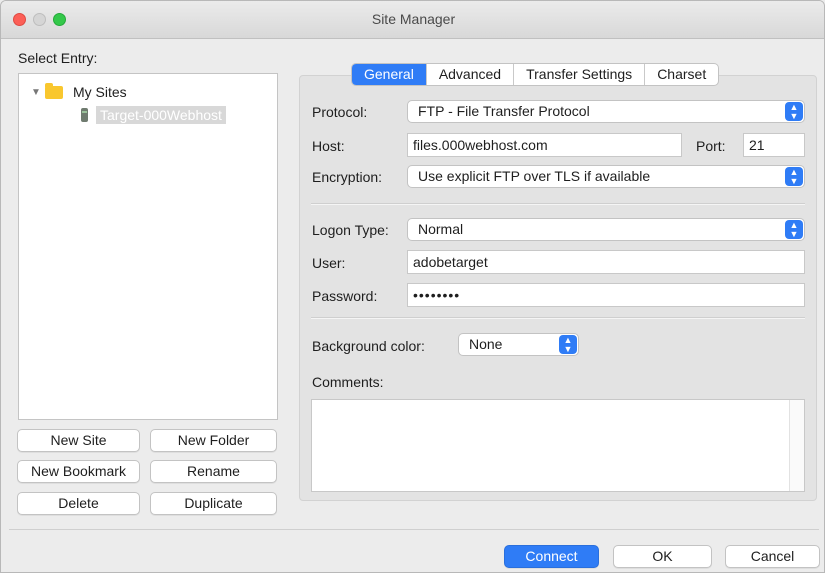 The height and width of the screenshot is (573, 825). Describe the element at coordinates (711, 146) in the screenshot. I see `port-label: Port:` at that location.